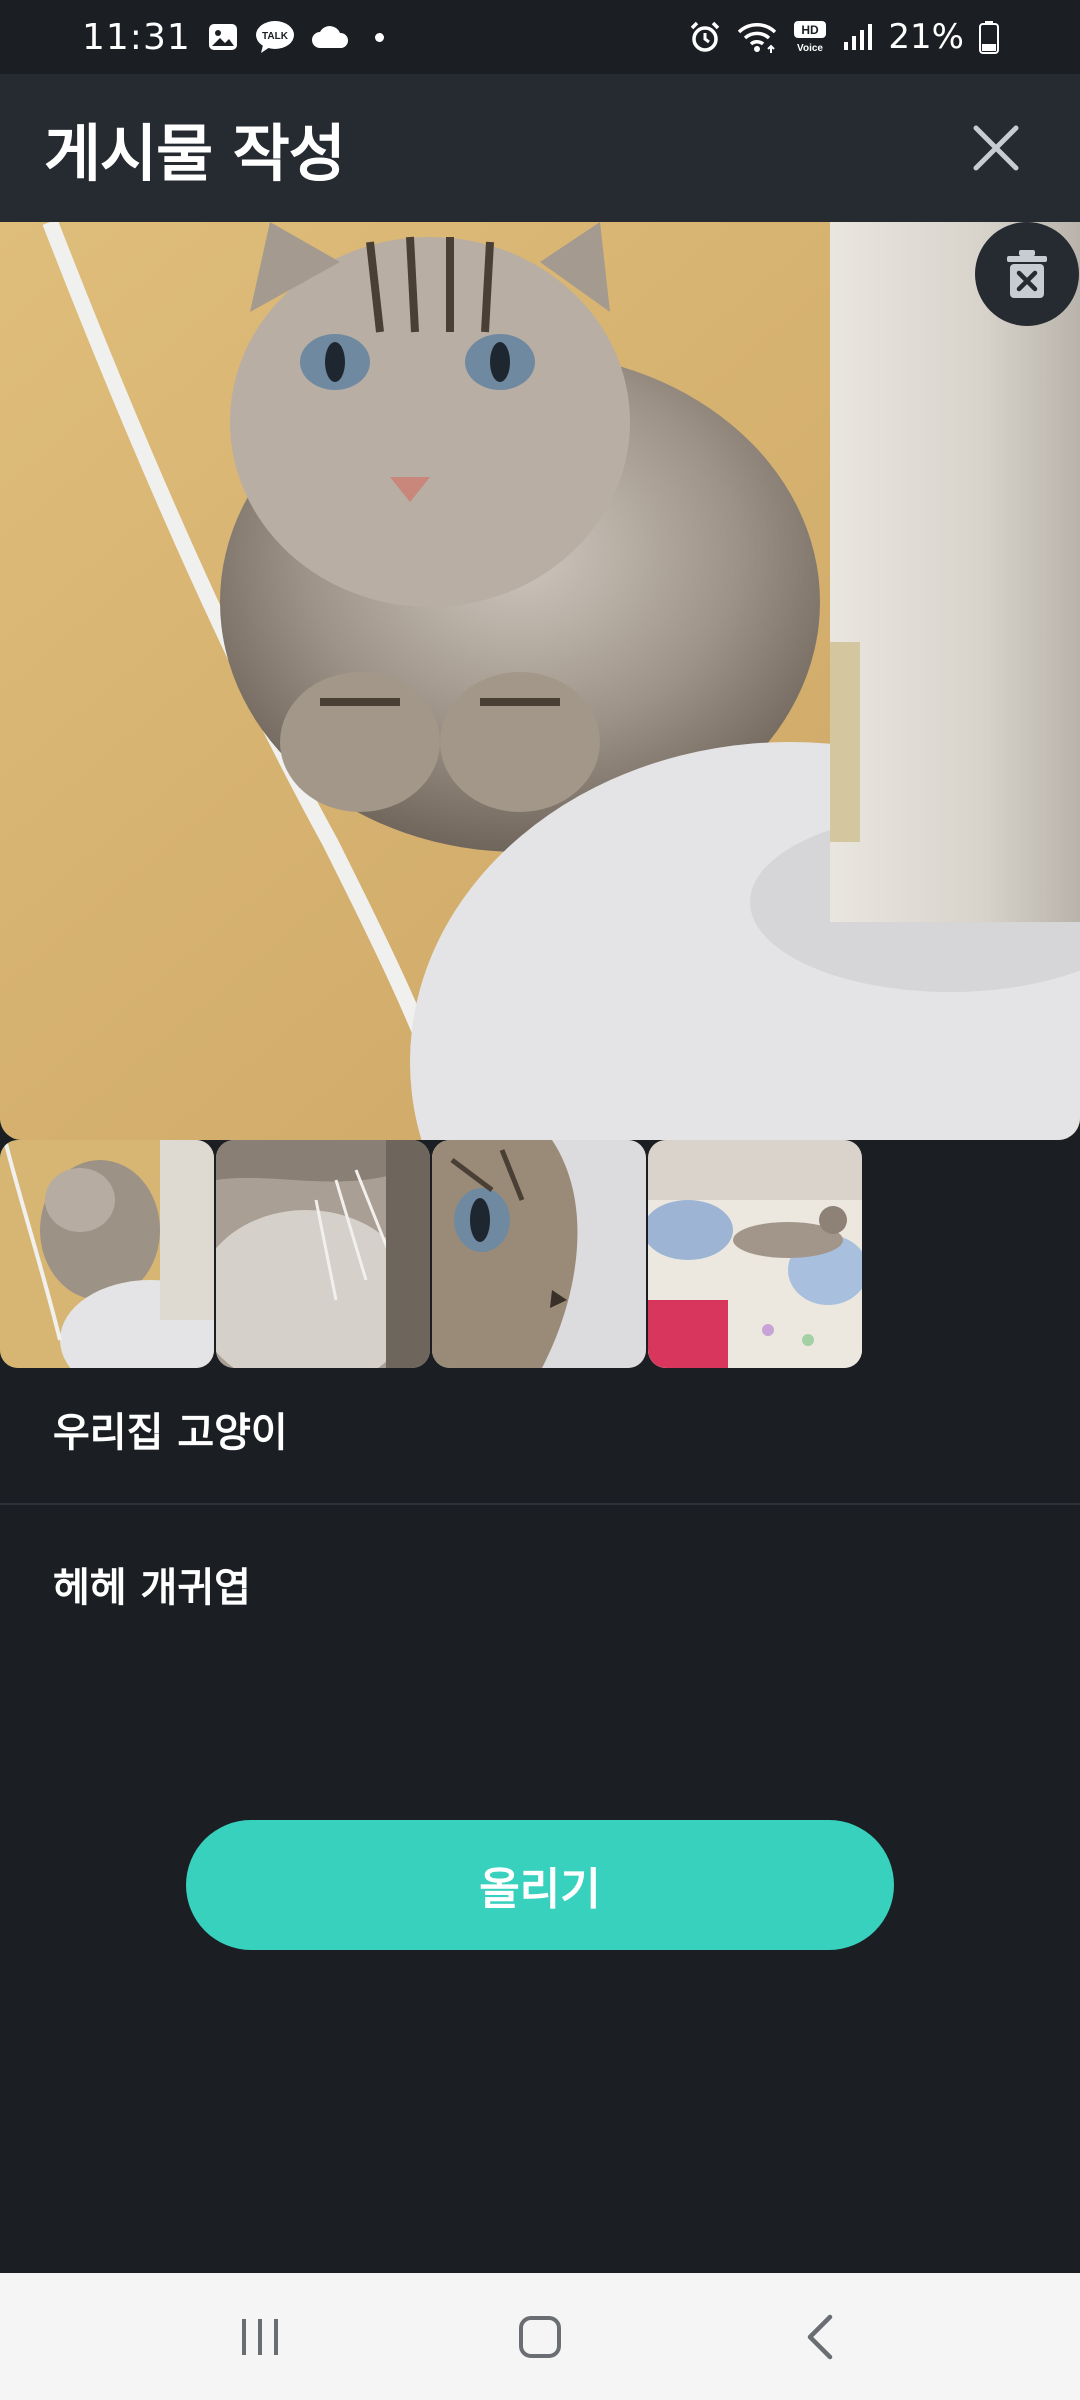 The width and height of the screenshot is (1080, 2400). I want to click on divider, so click(540, 1504).